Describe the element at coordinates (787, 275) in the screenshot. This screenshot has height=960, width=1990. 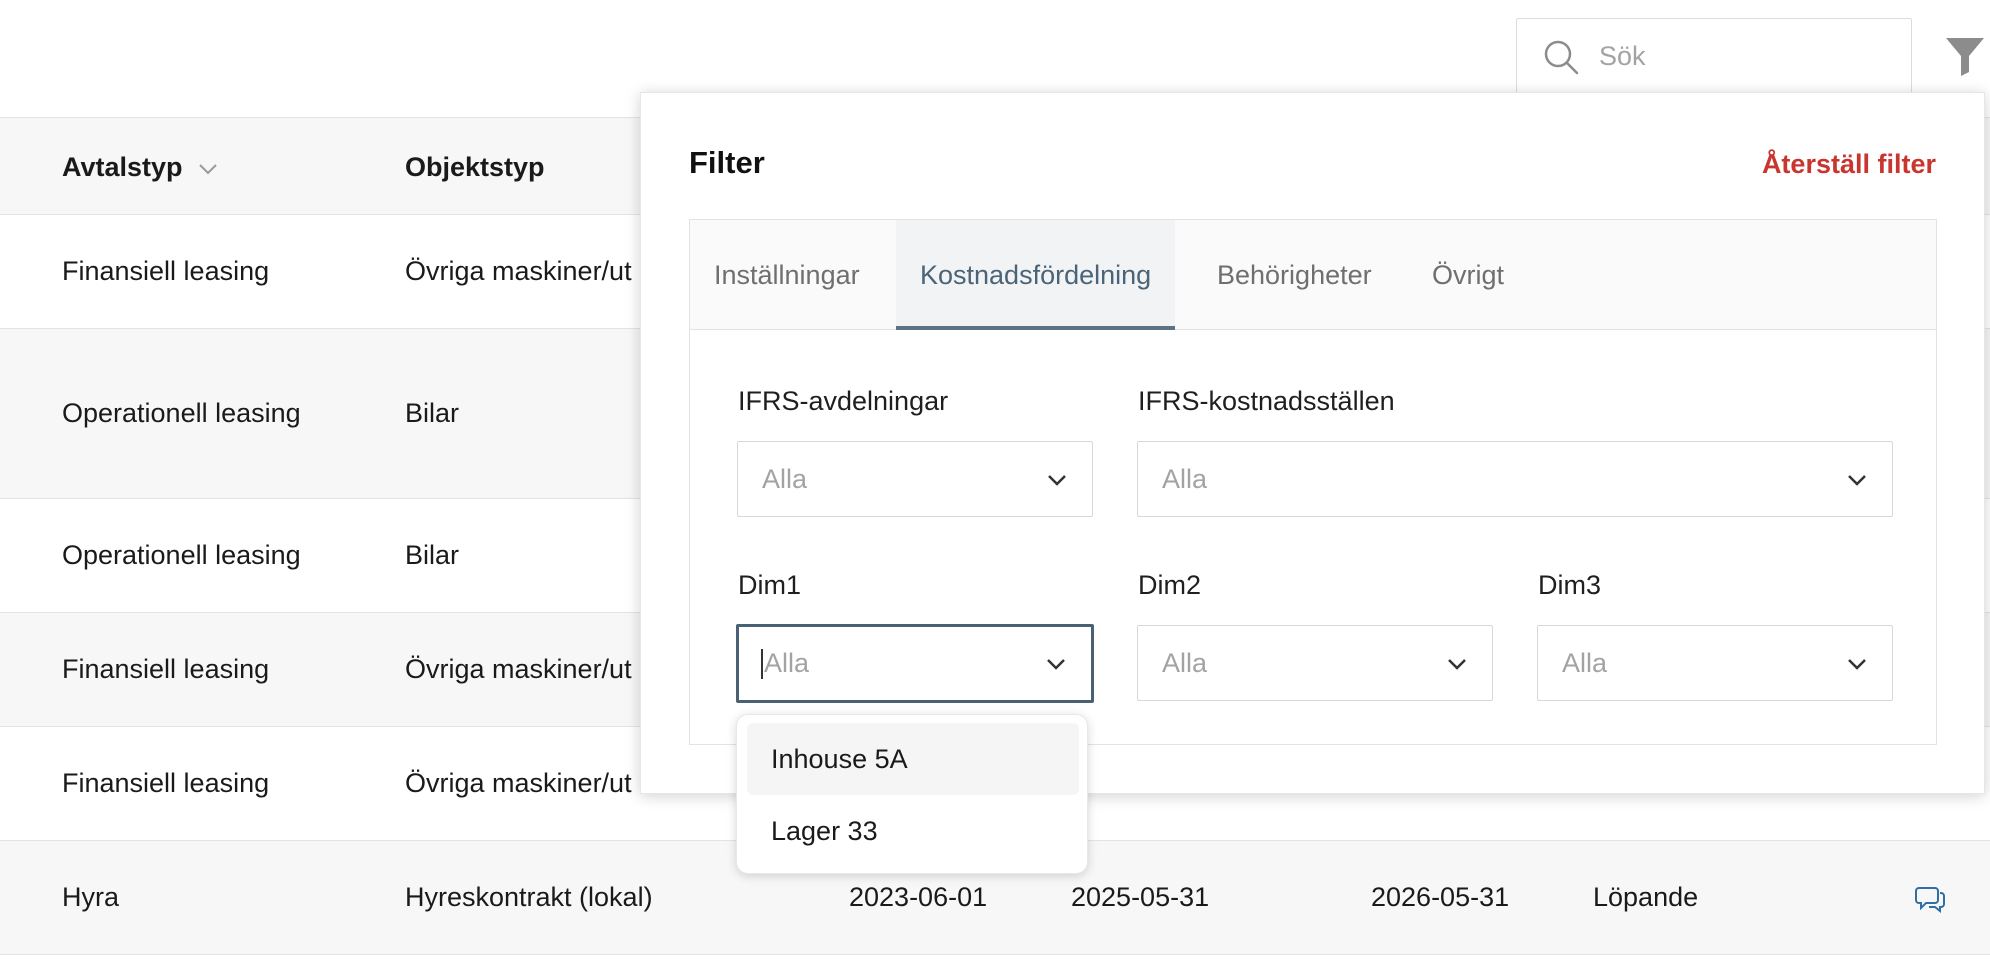
I see `tab-installningar: Inställningar` at that location.